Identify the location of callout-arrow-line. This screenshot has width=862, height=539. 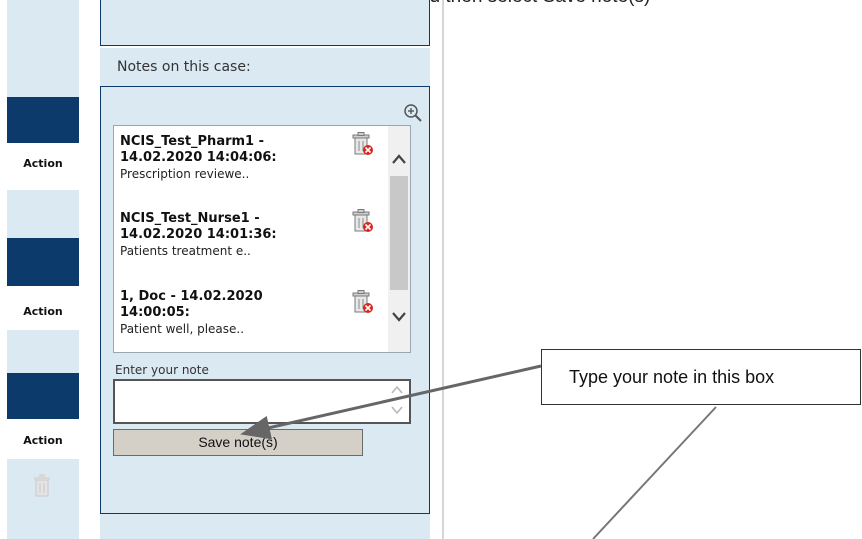
(391, 402).